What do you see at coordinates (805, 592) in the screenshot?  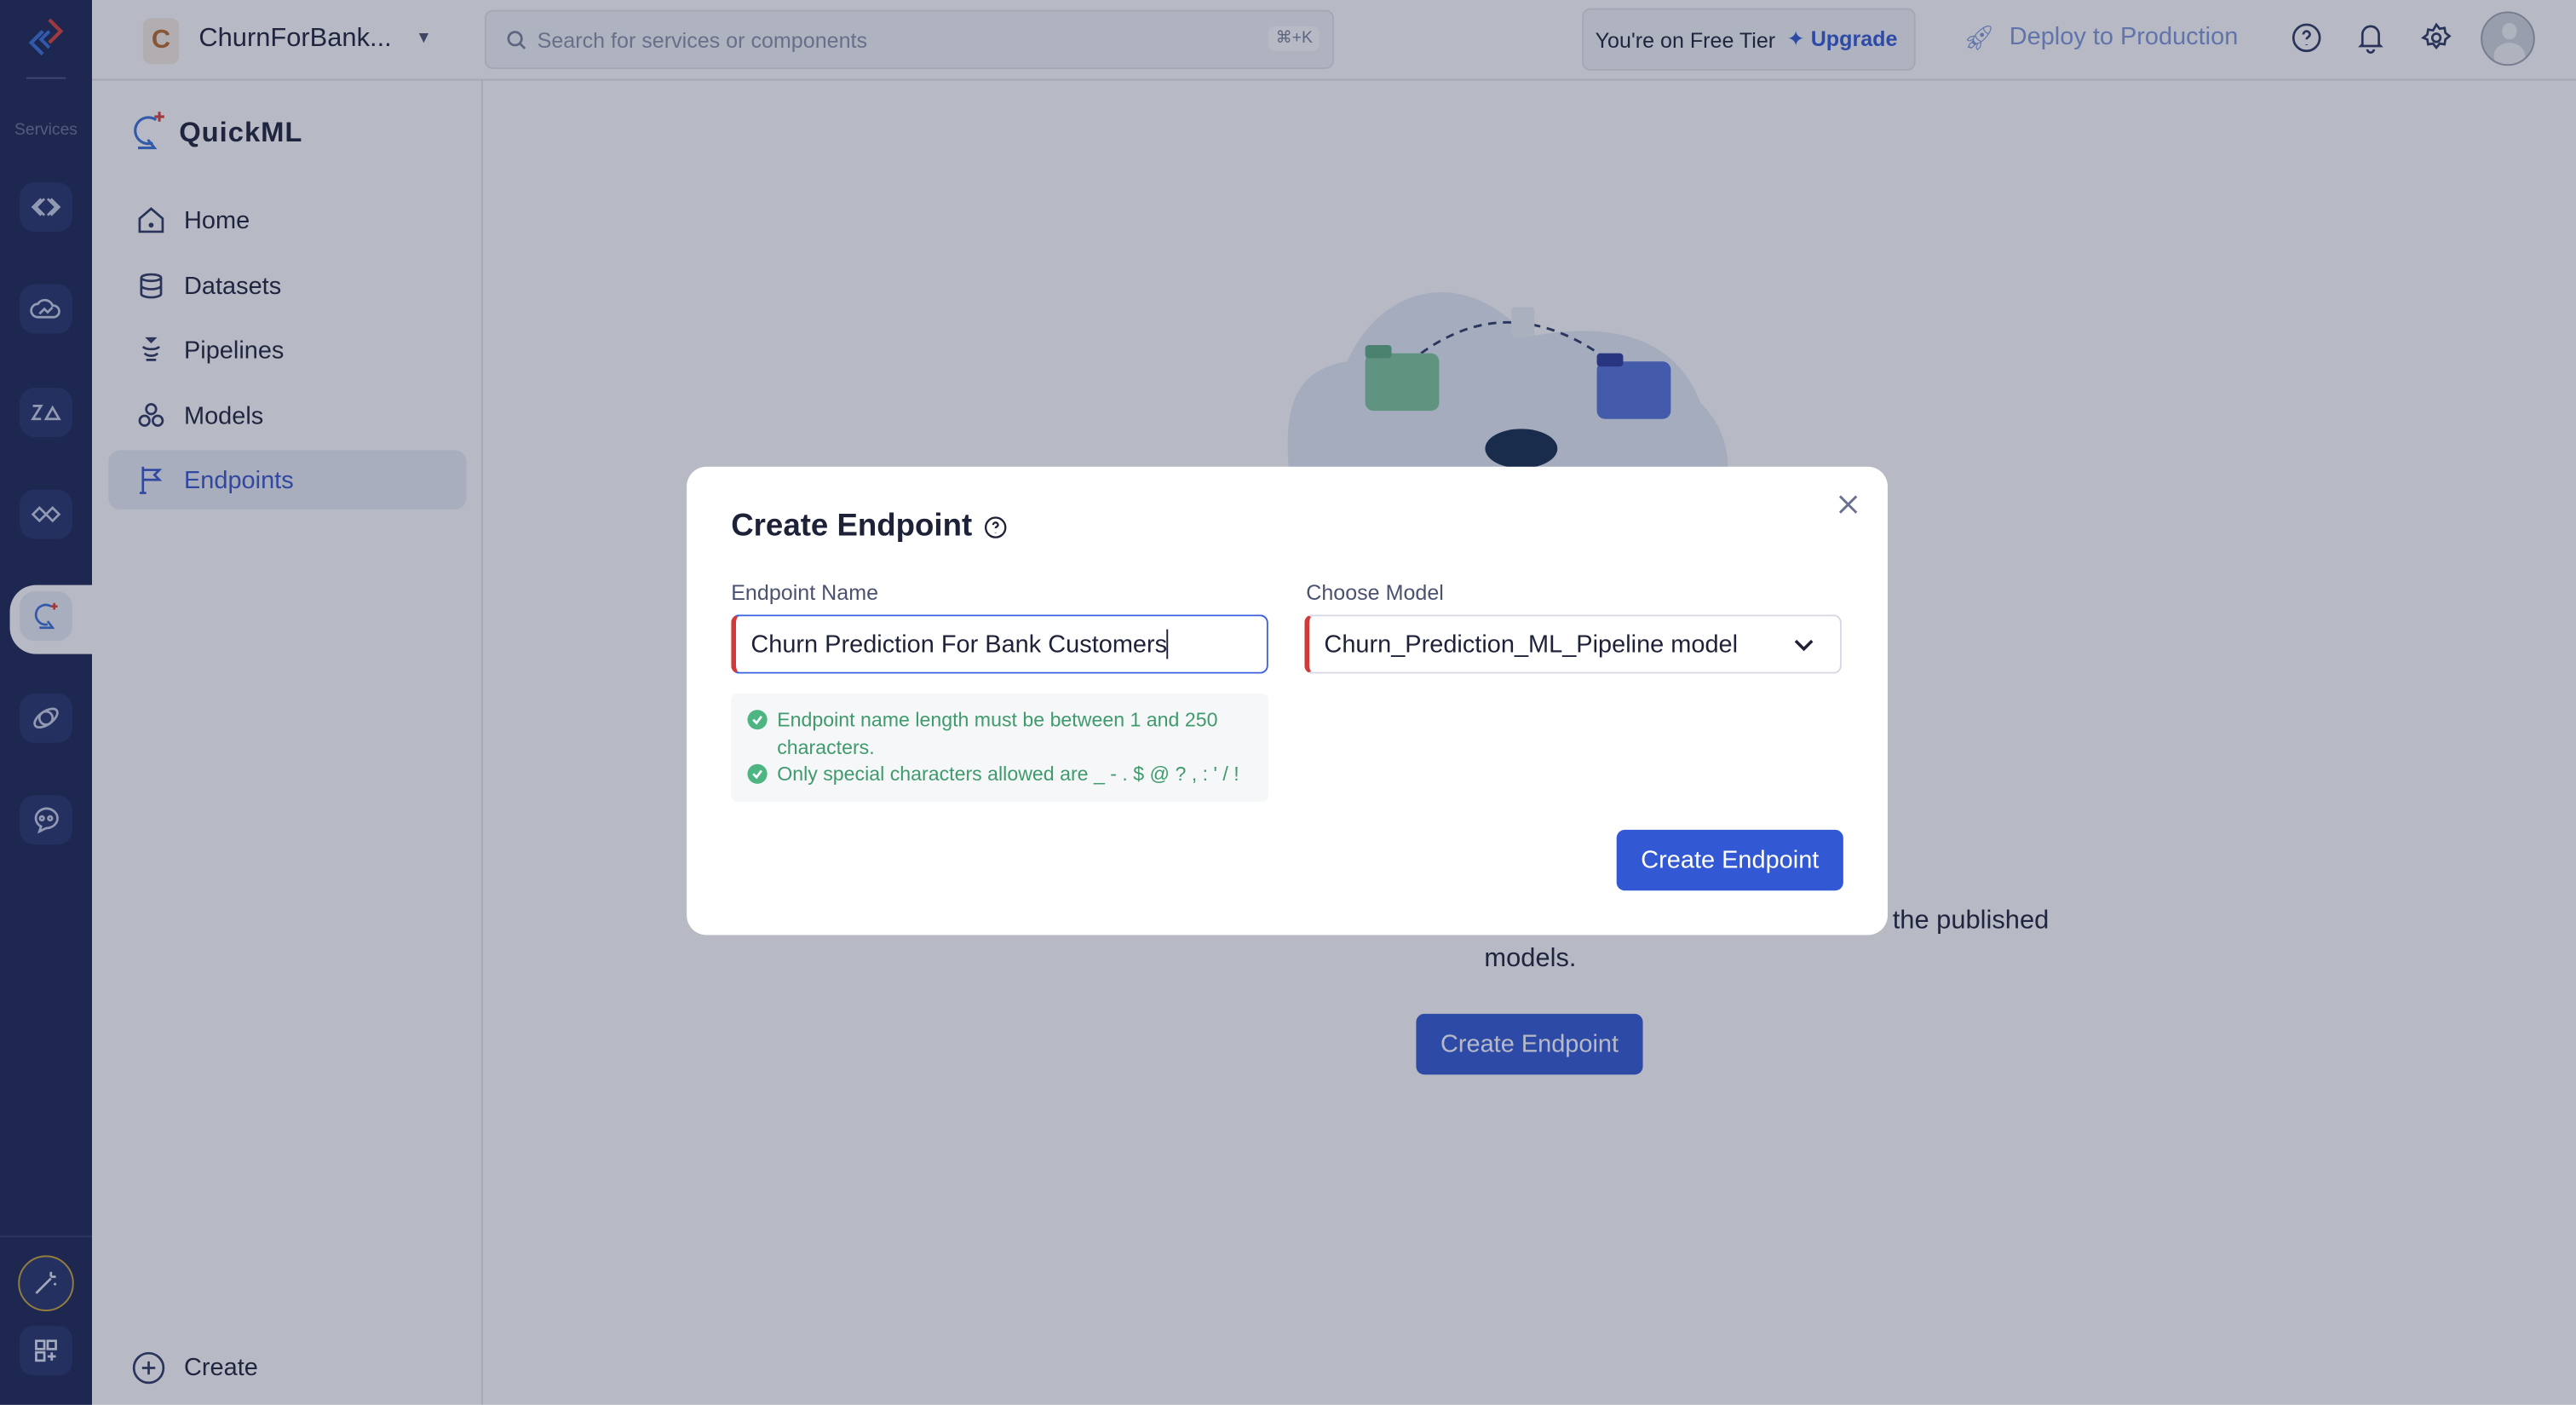 I see `endpoint-name-label: Endpoint Name` at bounding box center [805, 592].